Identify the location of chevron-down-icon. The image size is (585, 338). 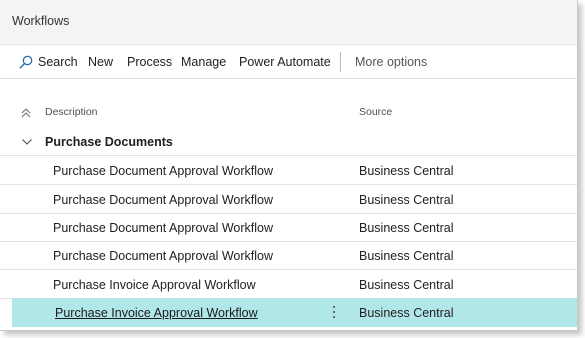
(27, 142).